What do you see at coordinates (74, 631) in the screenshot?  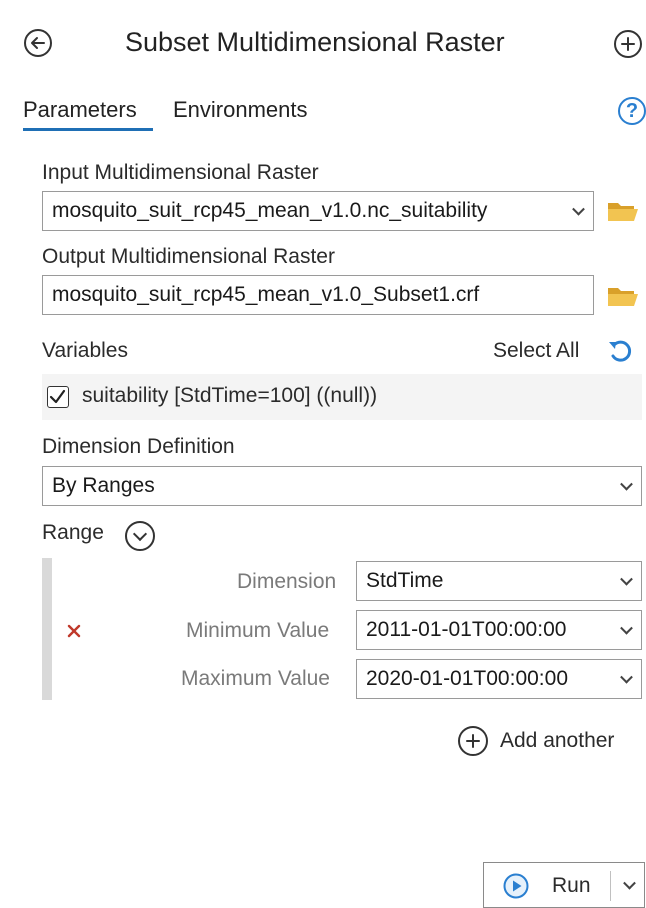 I see `remove-range-icon` at bounding box center [74, 631].